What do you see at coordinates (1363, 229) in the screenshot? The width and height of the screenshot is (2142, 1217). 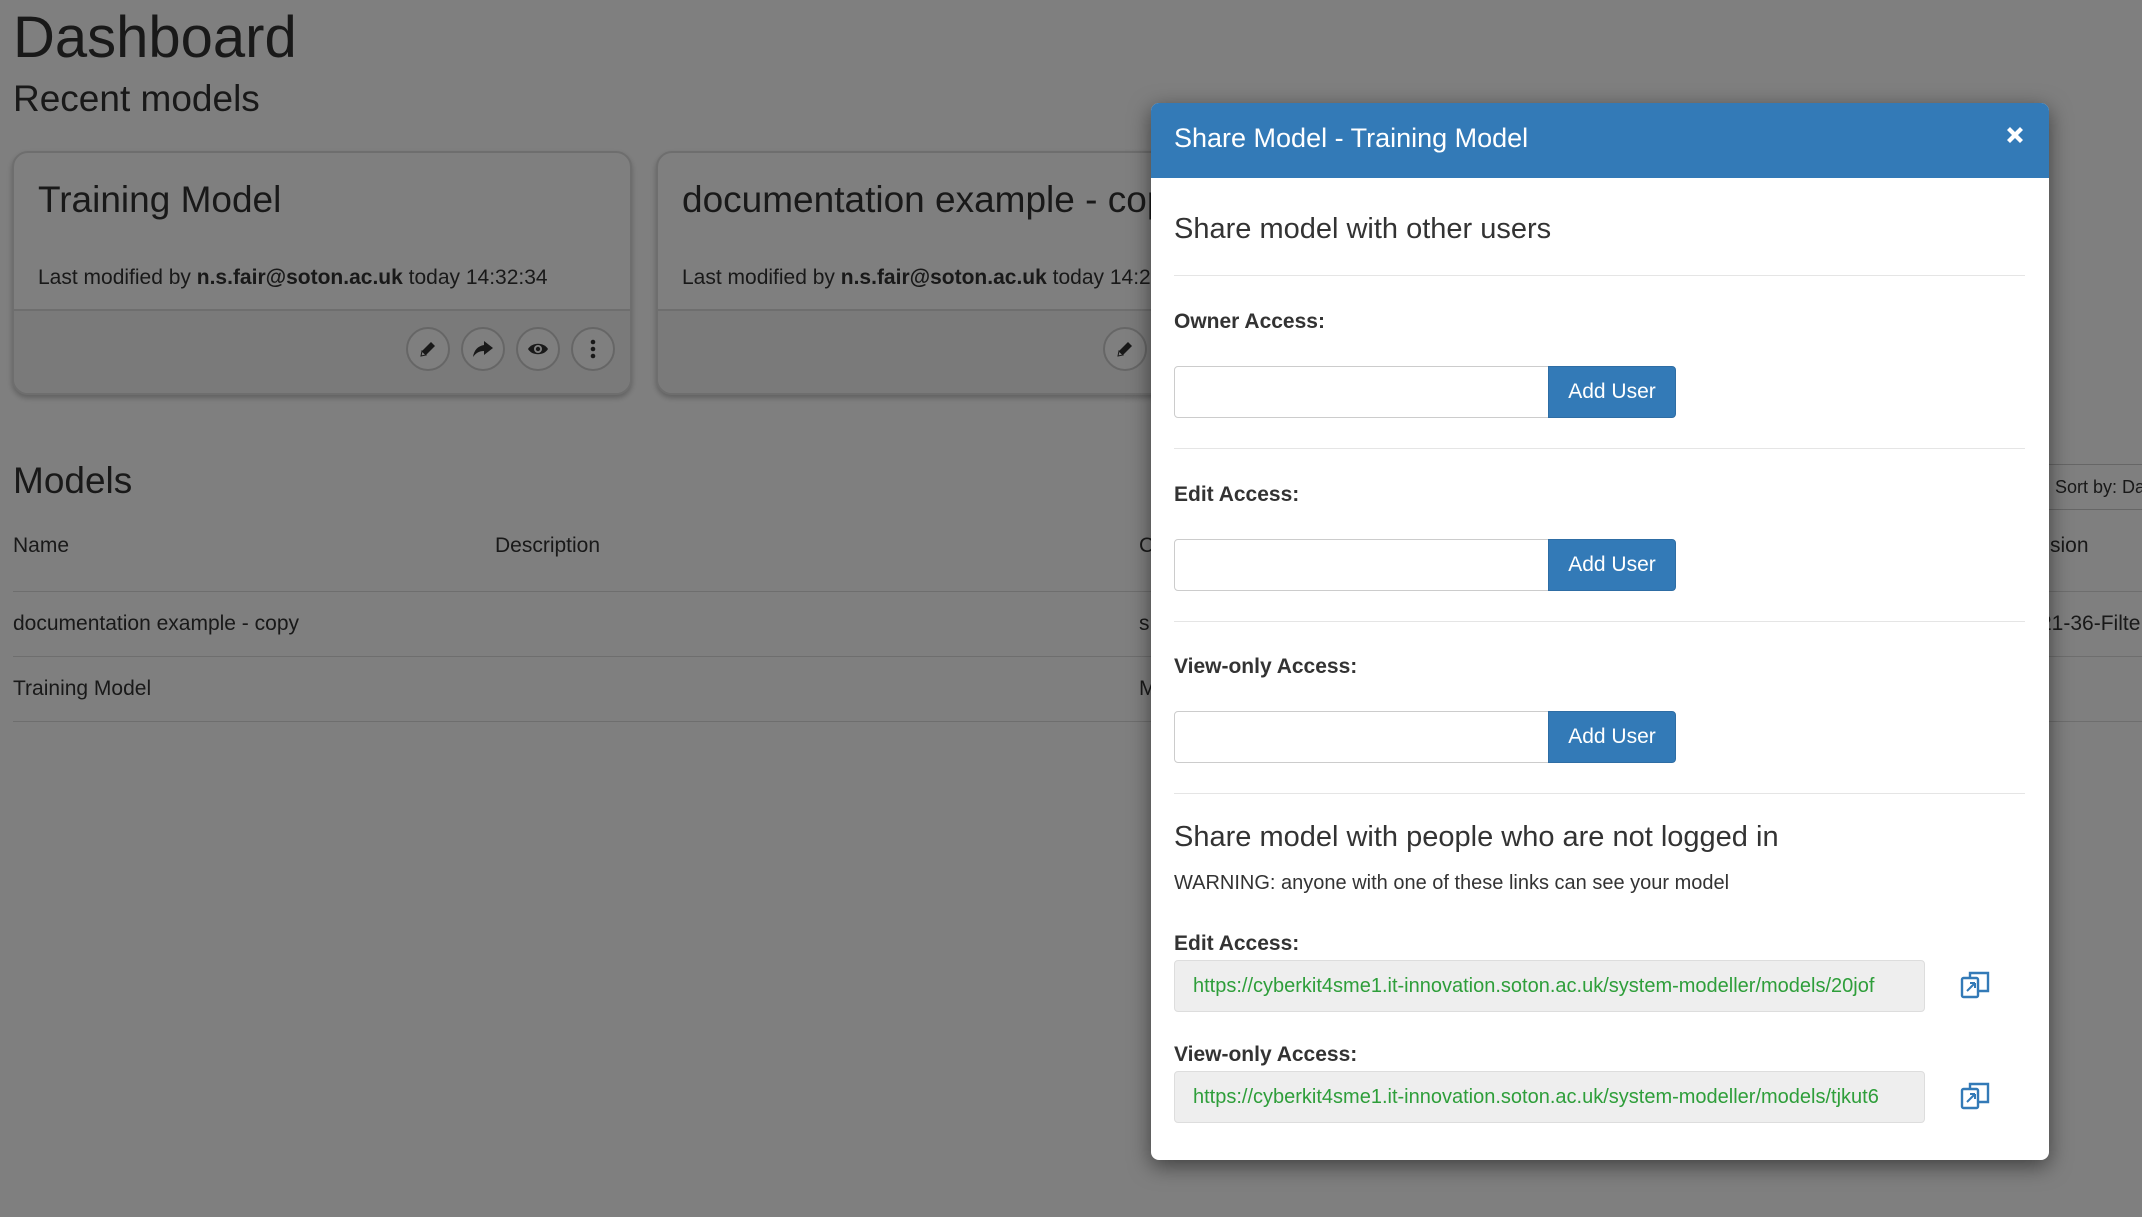 I see `share-users-heading: Share model with other users` at bounding box center [1363, 229].